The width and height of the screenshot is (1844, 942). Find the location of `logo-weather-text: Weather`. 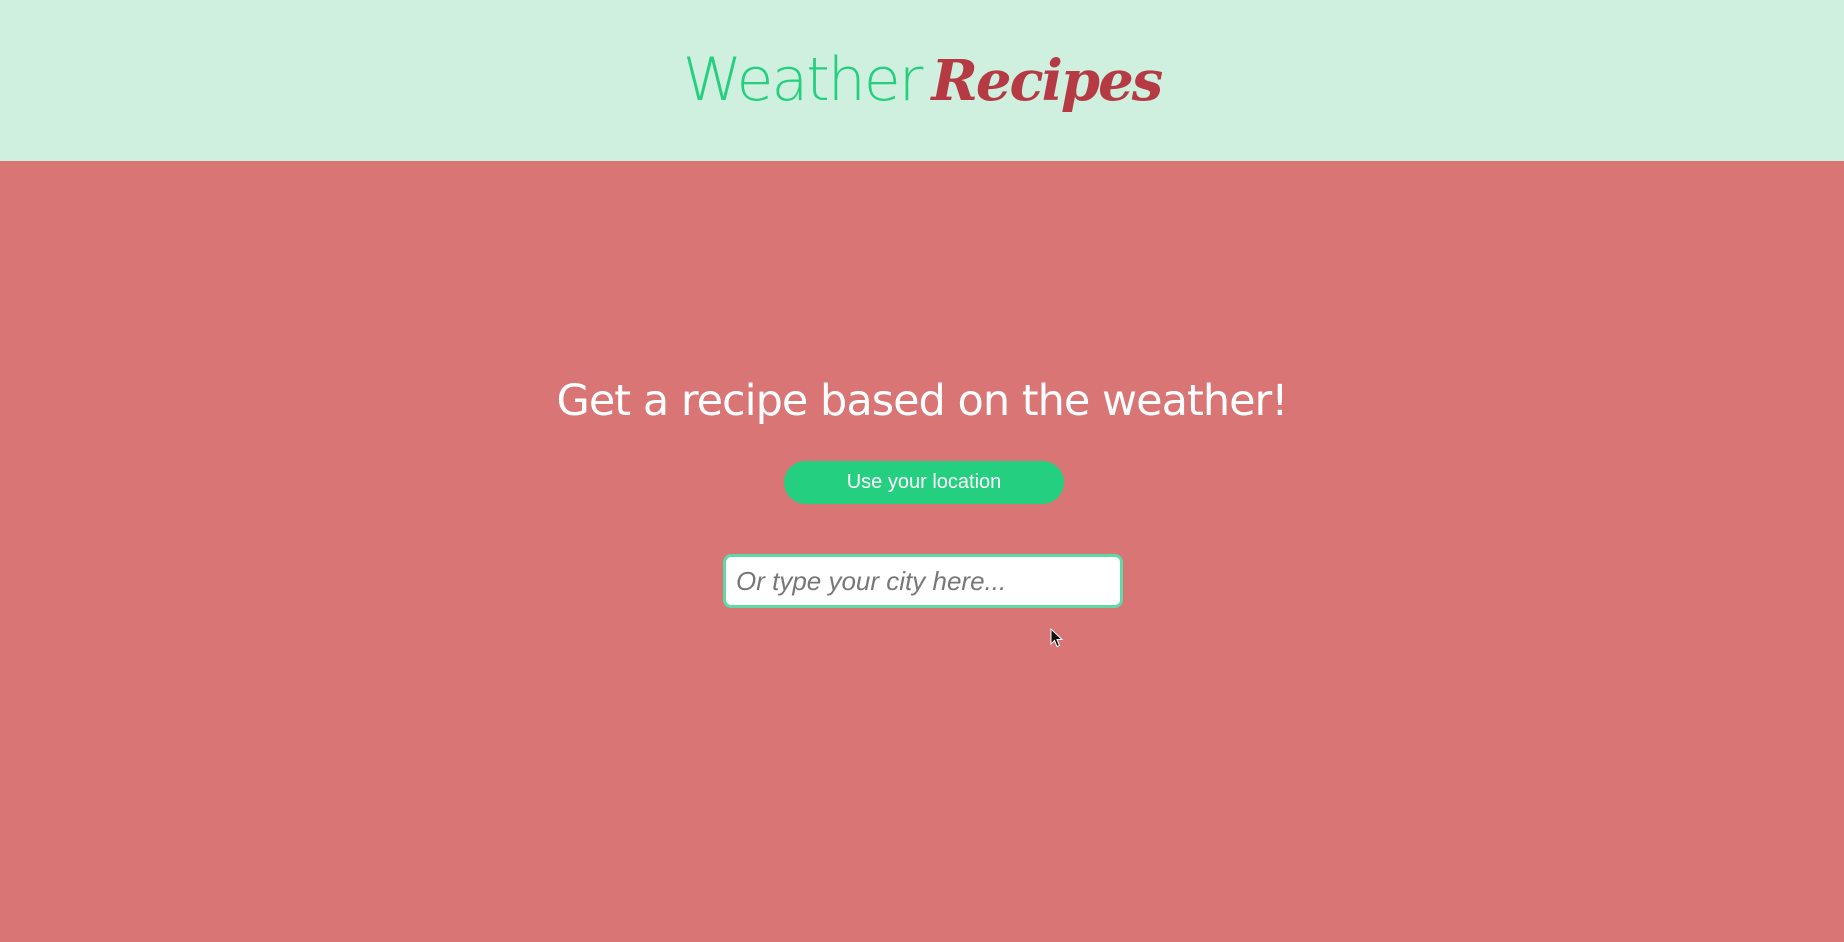

logo-weather-text: Weather is located at coordinates (803, 80).